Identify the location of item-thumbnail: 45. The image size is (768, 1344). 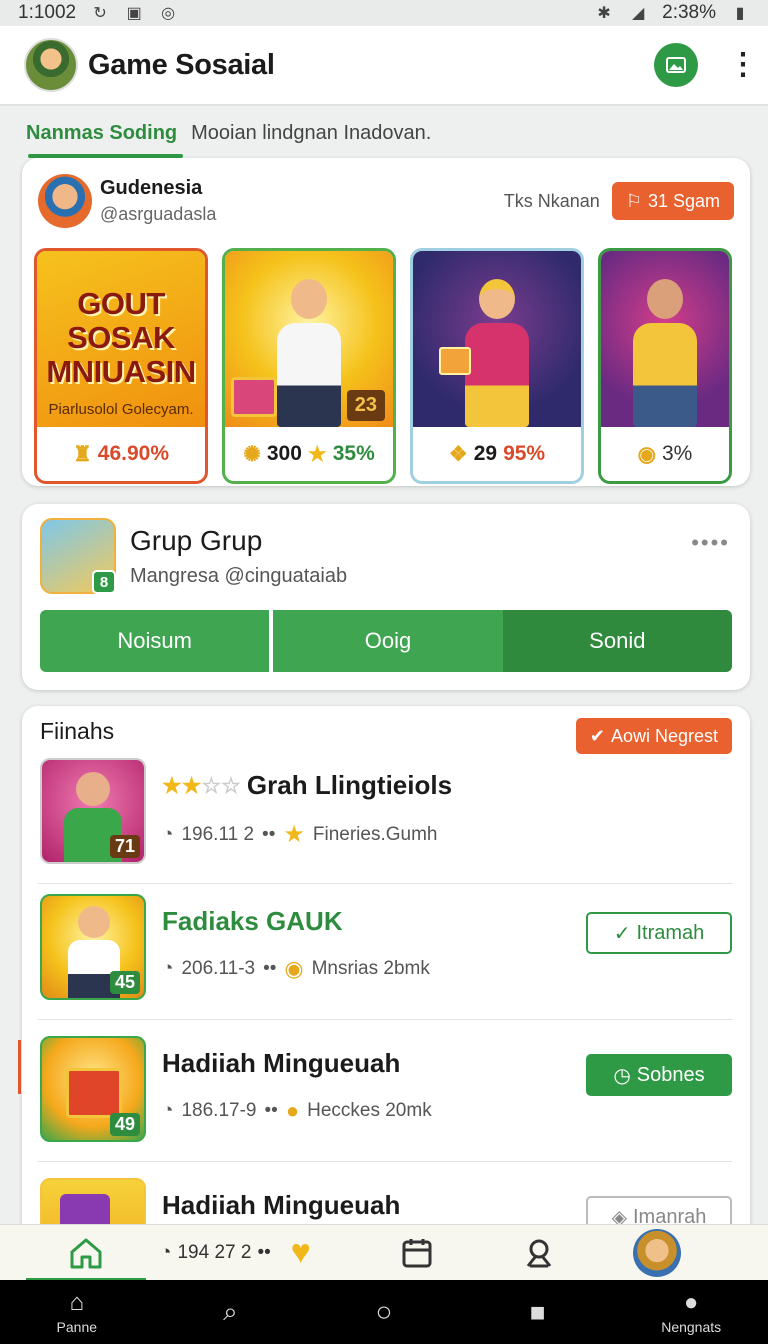
(93, 947).